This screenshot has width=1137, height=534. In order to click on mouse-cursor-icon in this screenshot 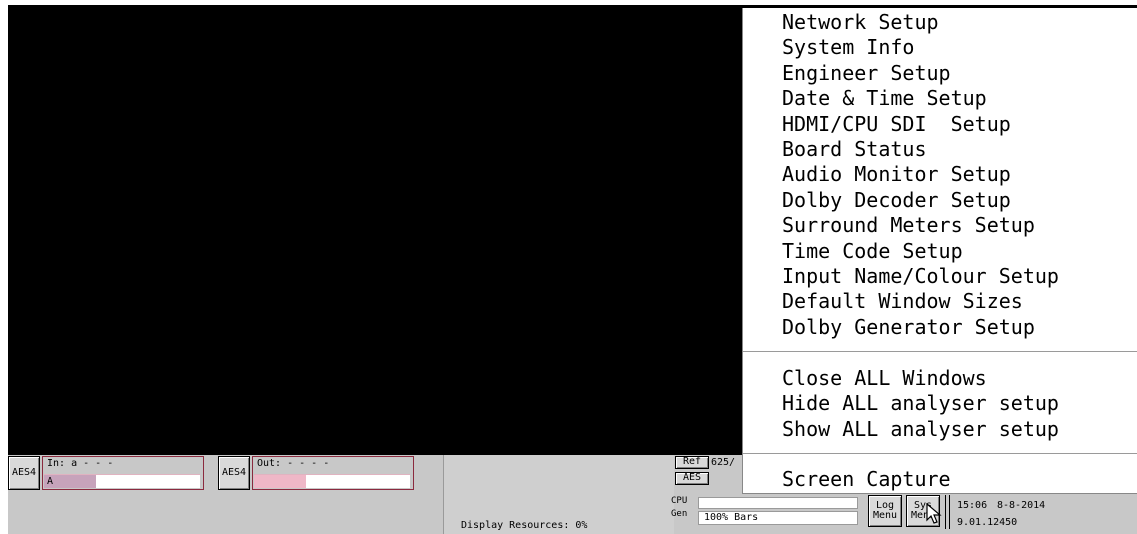, I will do `click(934, 513)`.